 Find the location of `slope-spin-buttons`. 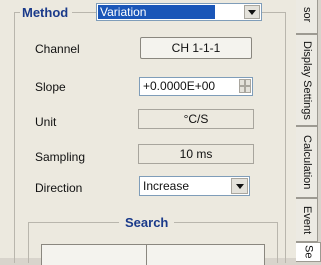

slope-spin-buttons is located at coordinates (245, 86).